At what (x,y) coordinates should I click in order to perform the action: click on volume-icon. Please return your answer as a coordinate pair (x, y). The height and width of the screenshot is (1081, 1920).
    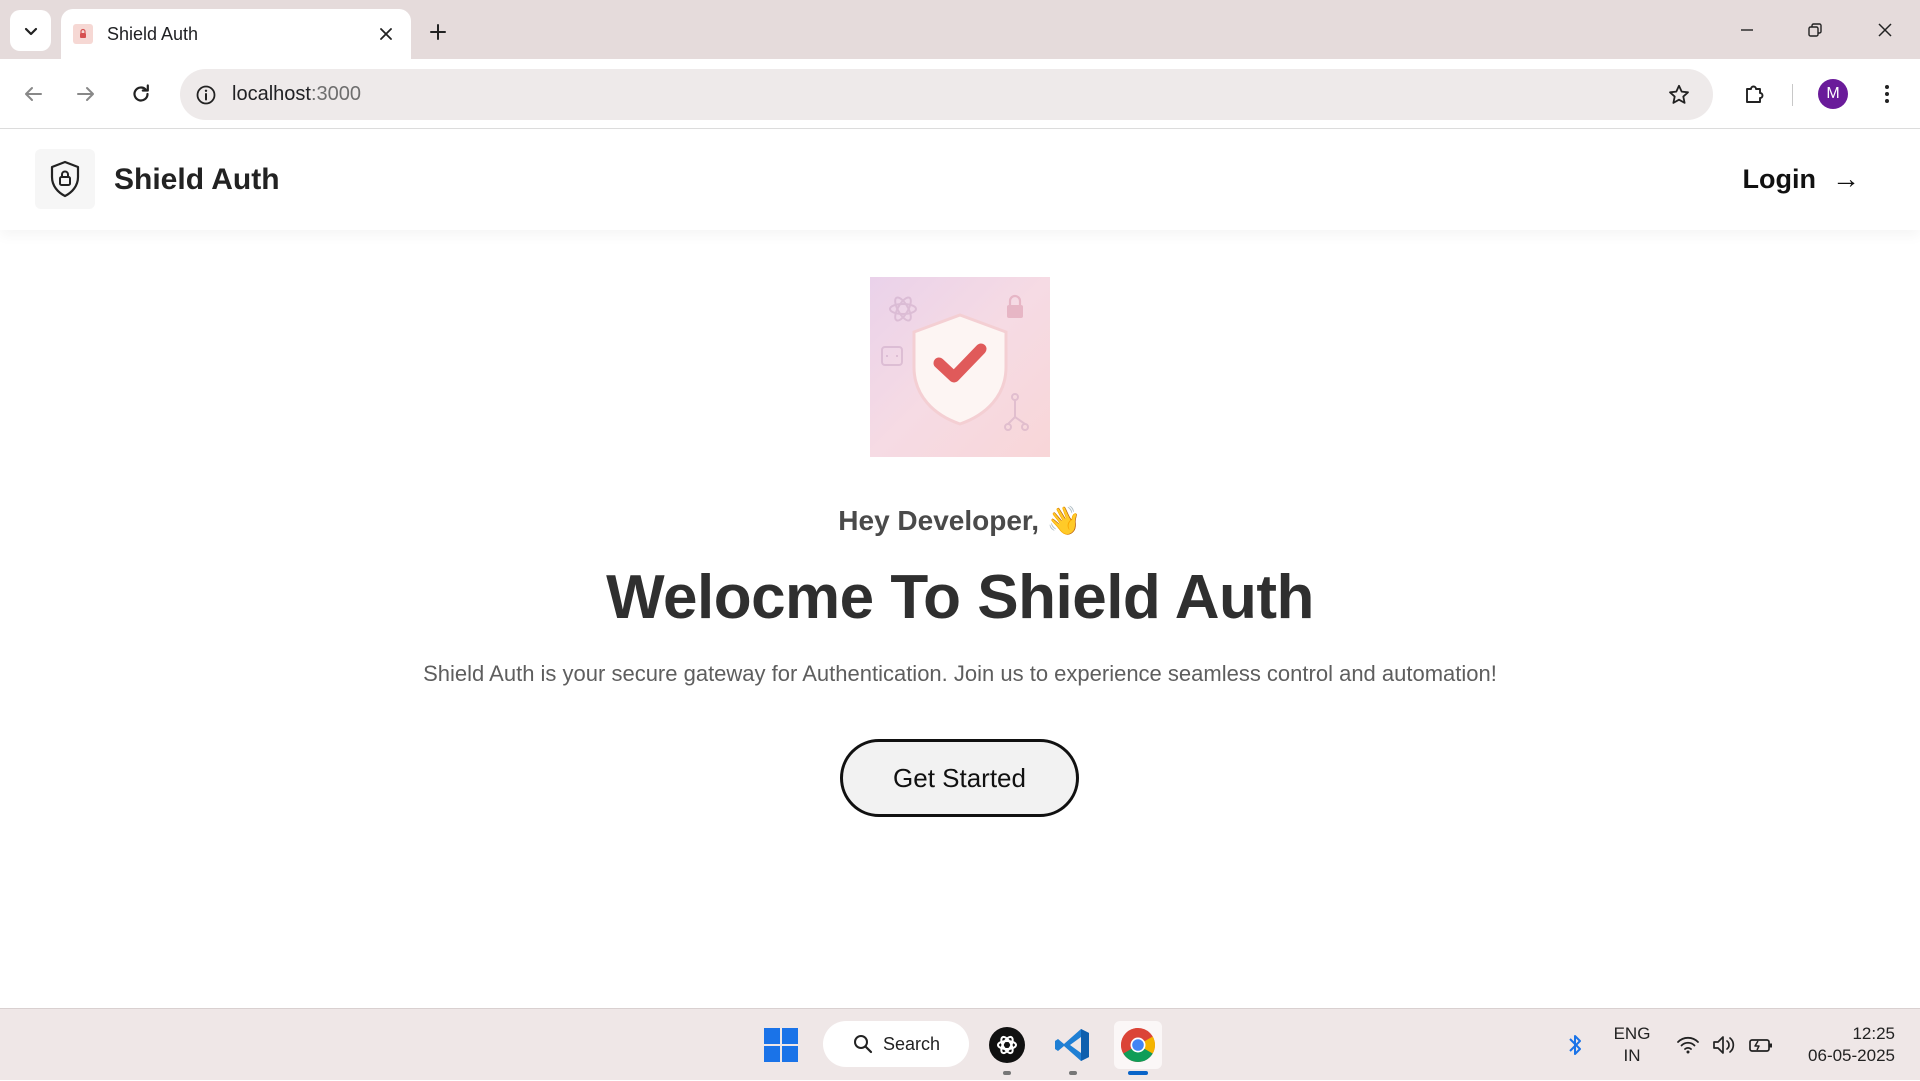
    Looking at the image, I should click on (1724, 1045).